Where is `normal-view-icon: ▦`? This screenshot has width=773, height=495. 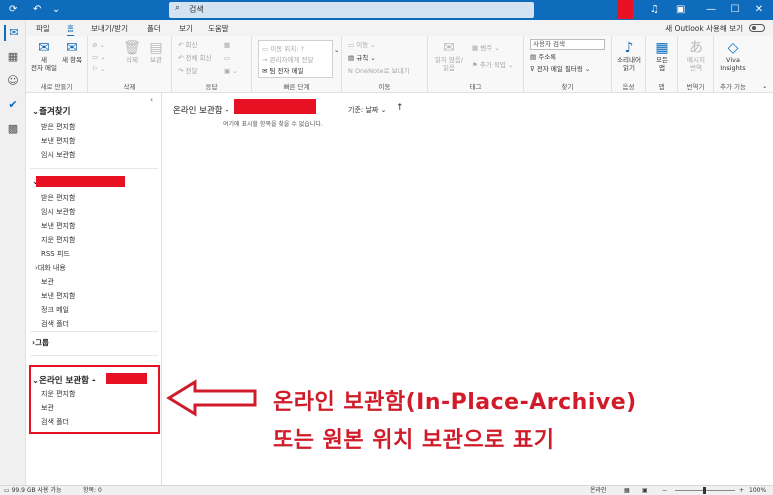
normal-view-icon: ▦ is located at coordinates (627, 490).